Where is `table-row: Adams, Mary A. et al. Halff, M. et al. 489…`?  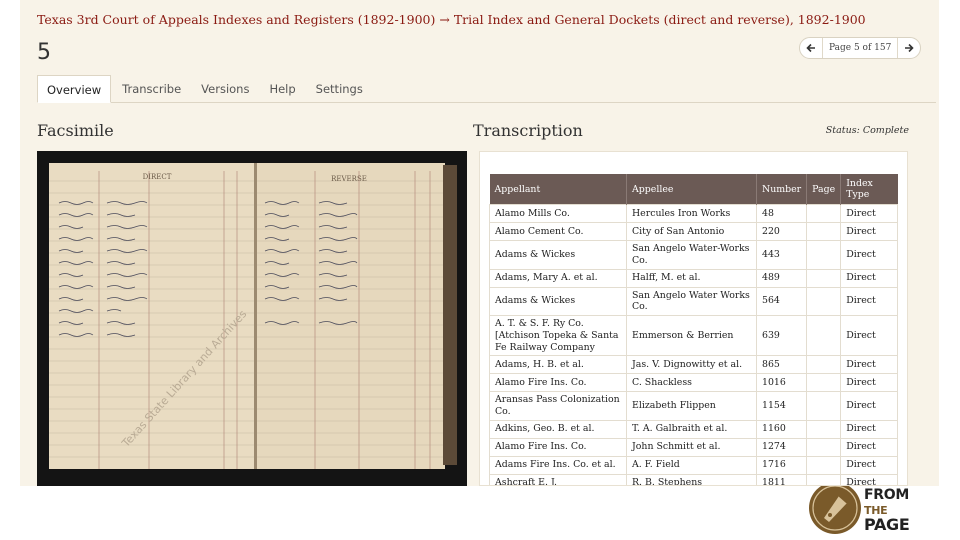
table-row: Adams, Mary A. et al. Halff, M. et al. 489… is located at coordinates (693, 278).